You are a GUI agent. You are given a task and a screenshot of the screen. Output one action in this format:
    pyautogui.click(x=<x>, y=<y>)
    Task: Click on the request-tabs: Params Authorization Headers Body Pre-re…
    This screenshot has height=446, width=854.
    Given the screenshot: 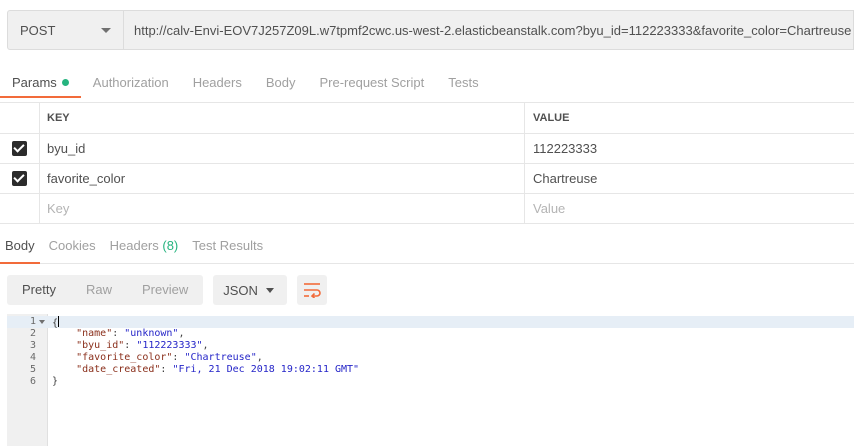 What is the action you would take?
    pyautogui.click(x=245, y=84)
    